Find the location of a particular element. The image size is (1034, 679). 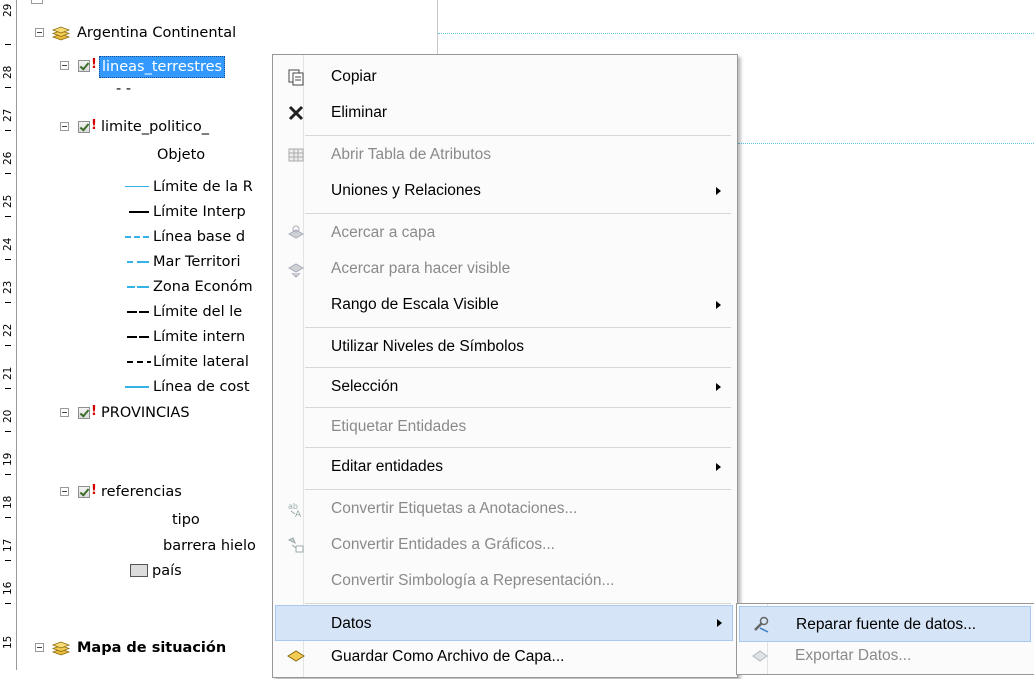

legend-field: Objeto is located at coordinates (181, 155).